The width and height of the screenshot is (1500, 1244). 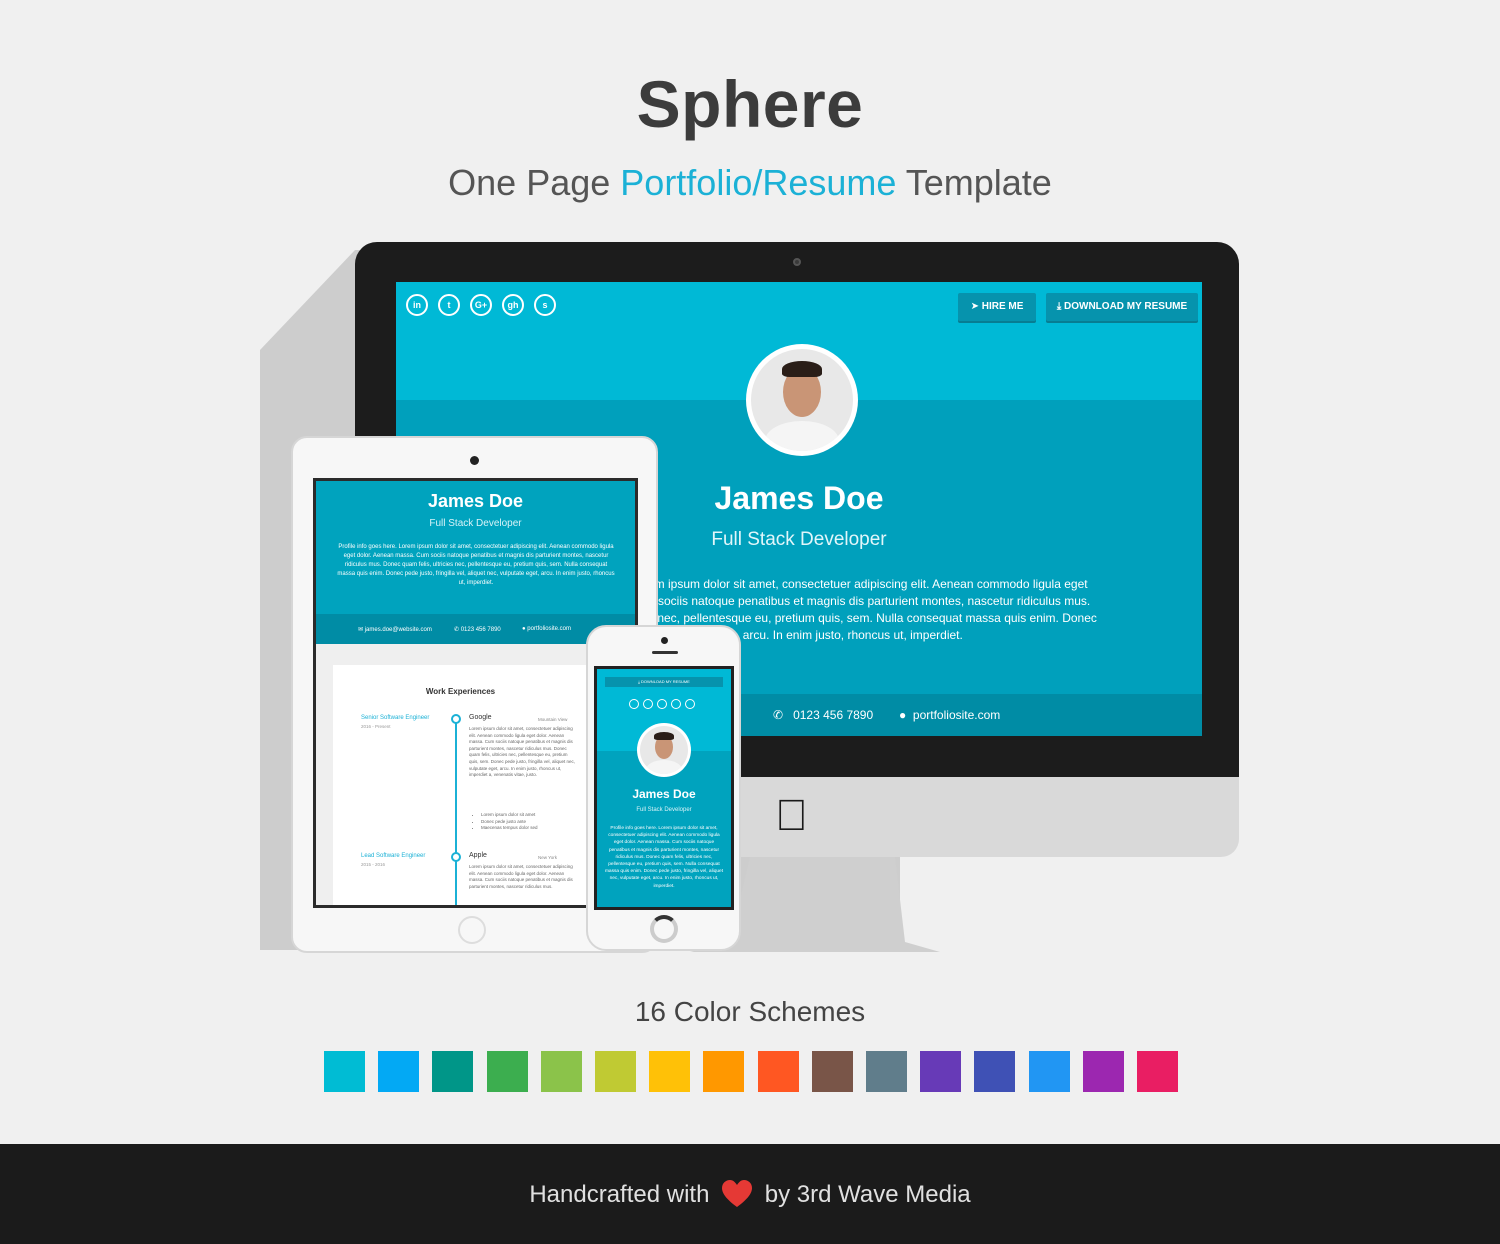 I want to click on page-subtitle: One Page Portfolio/Resume Template, so click(x=750, y=183).